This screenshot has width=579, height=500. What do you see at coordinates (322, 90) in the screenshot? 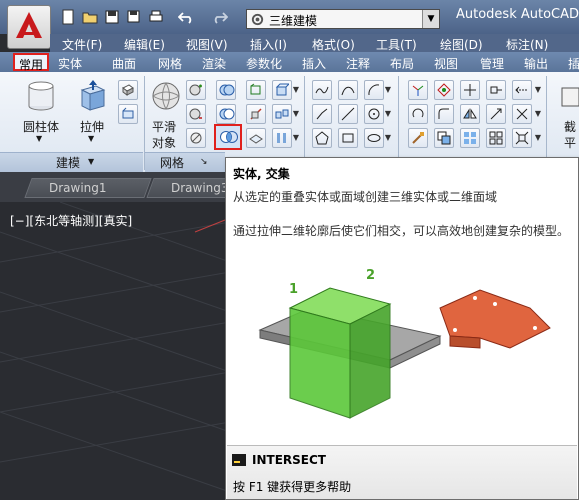
I see `polyline-button` at bounding box center [322, 90].